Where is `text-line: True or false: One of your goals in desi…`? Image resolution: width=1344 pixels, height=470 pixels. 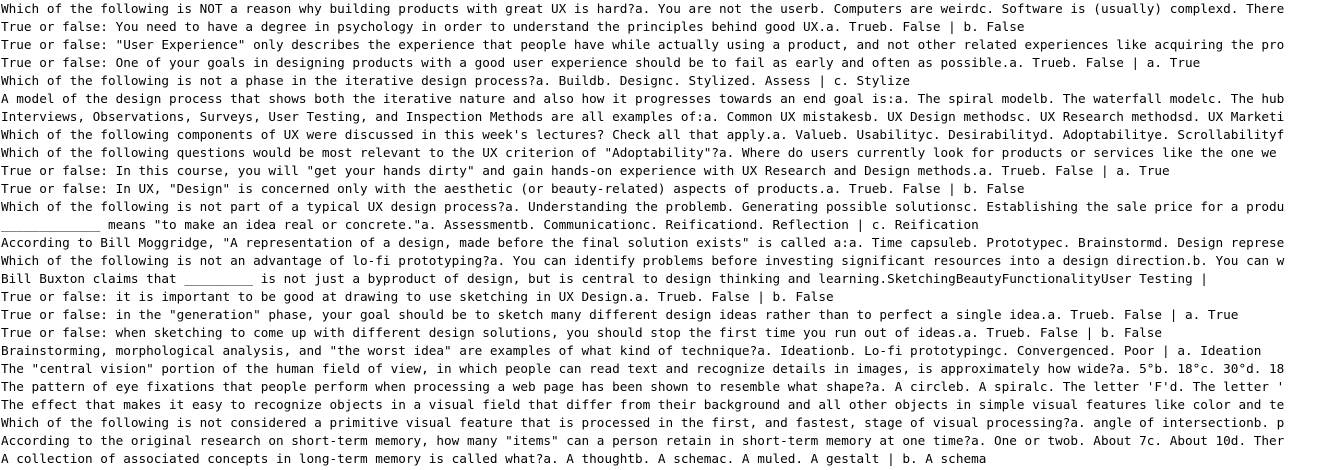 text-line: True or false: One of your goals in desi… is located at coordinates (601, 62).